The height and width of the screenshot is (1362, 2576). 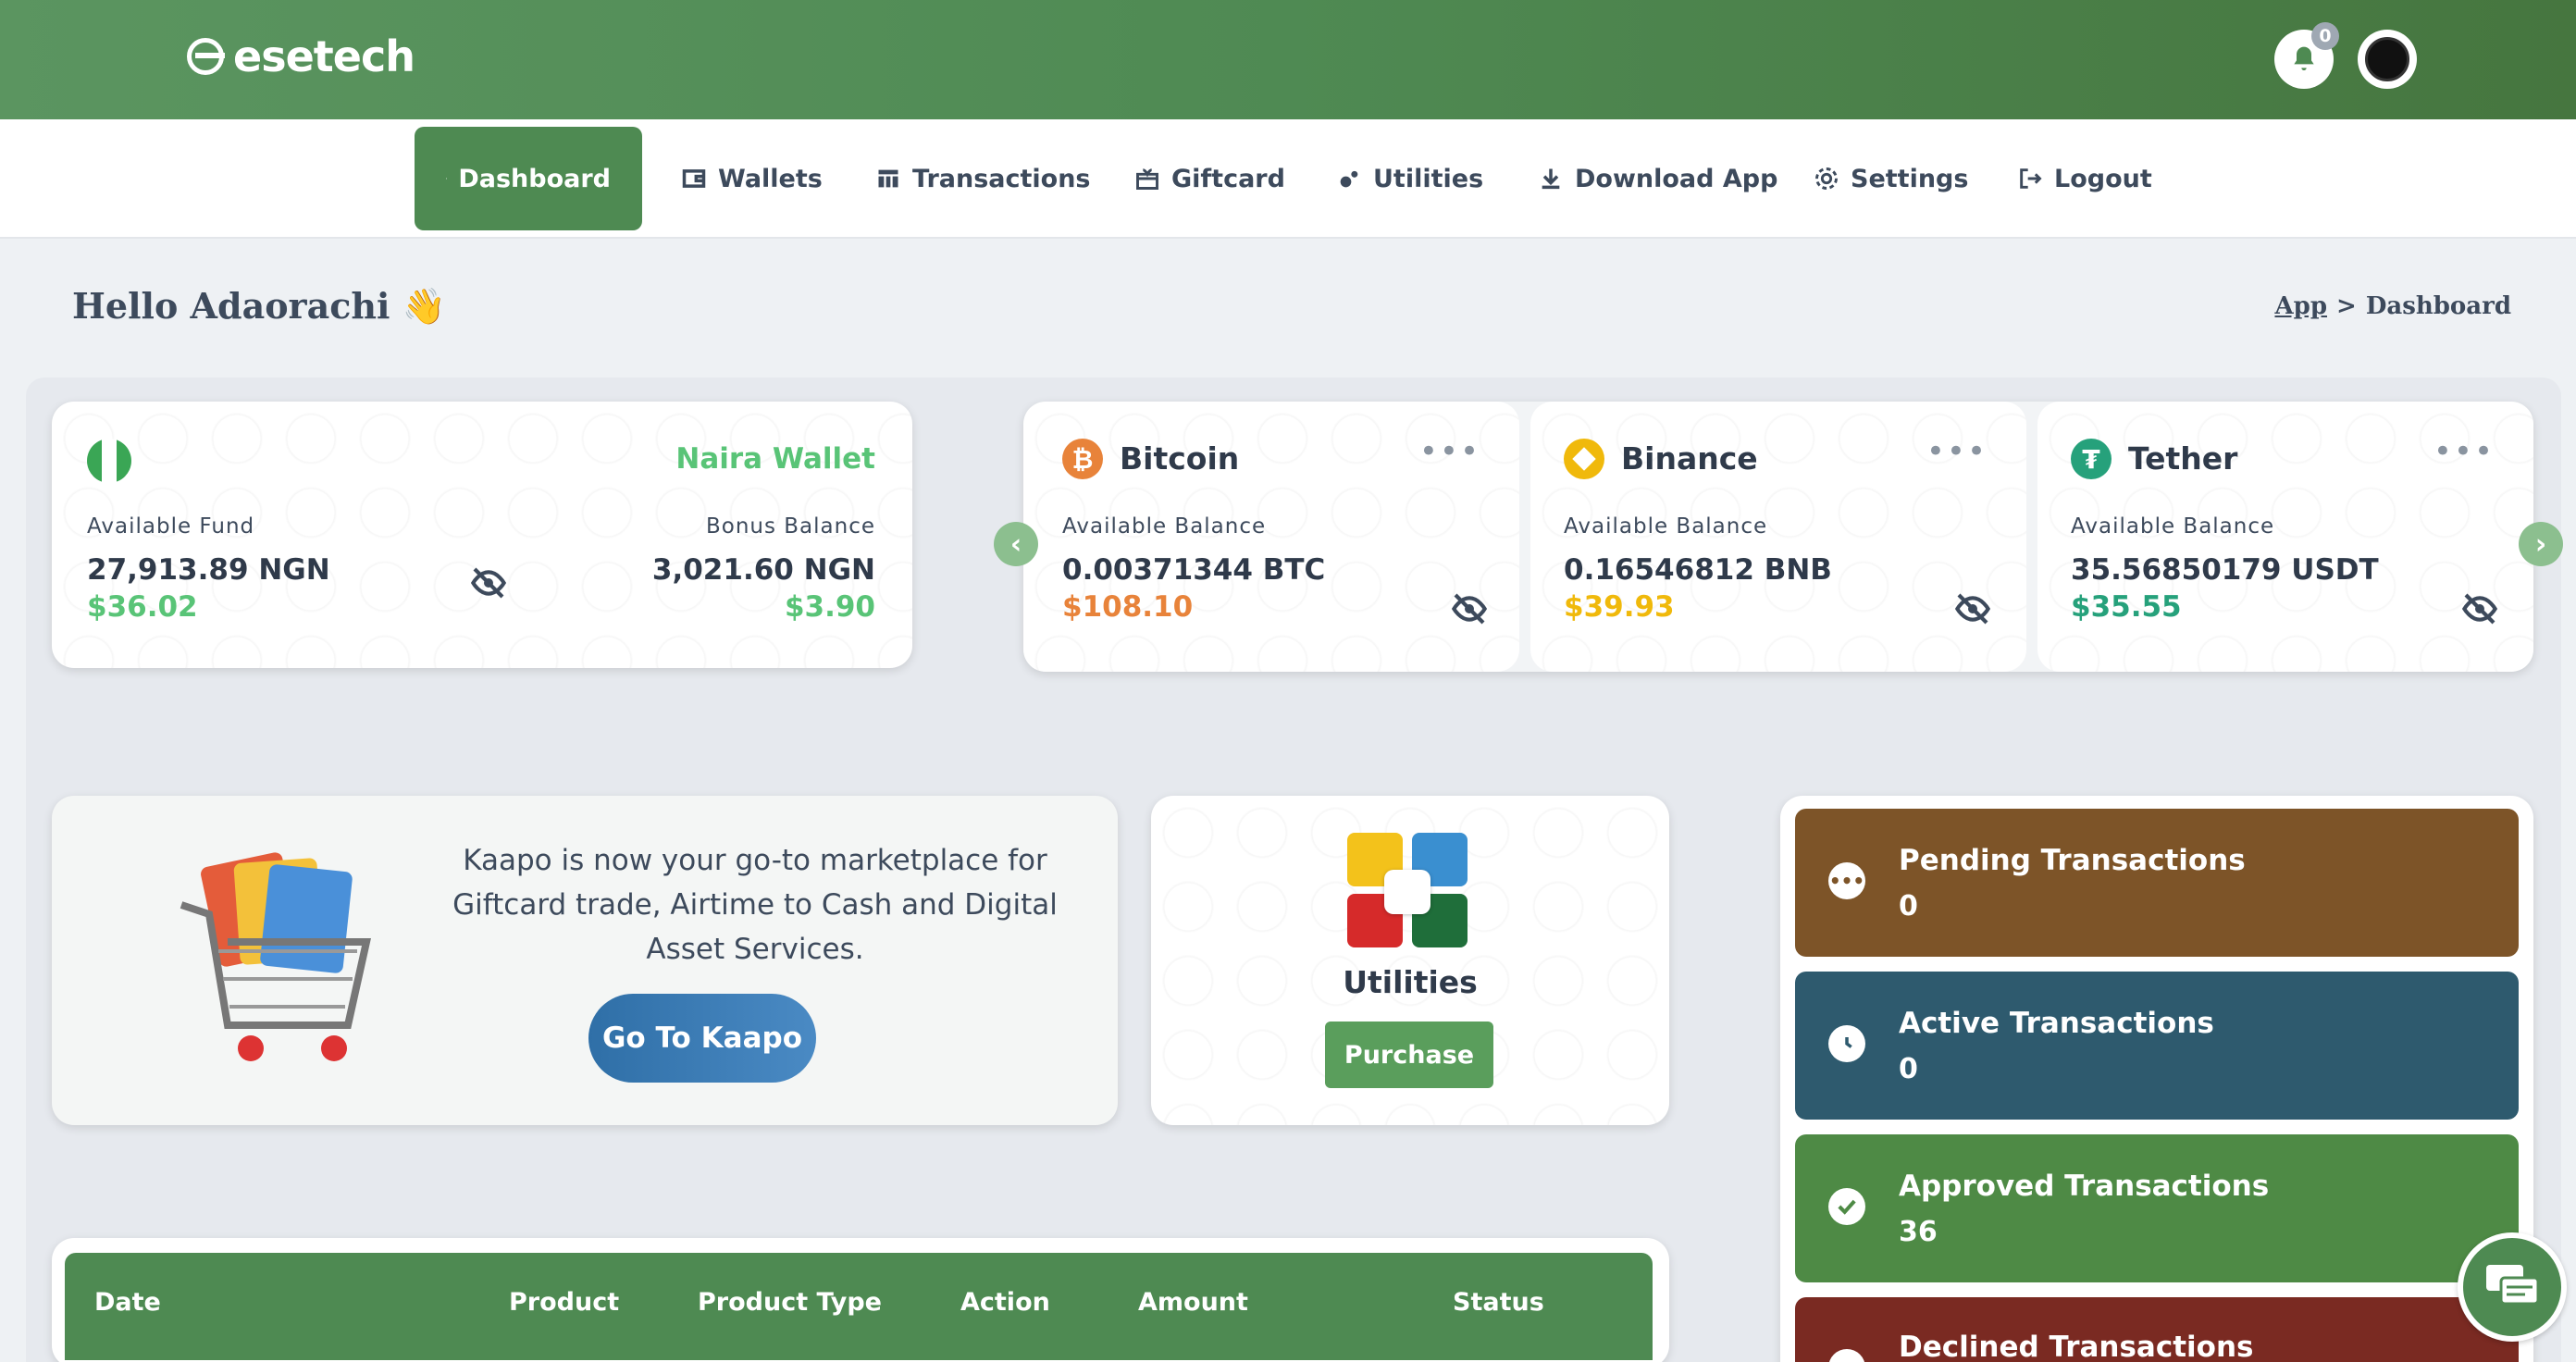 I want to click on nav-settings: Settings, so click(x=1891, y=178).